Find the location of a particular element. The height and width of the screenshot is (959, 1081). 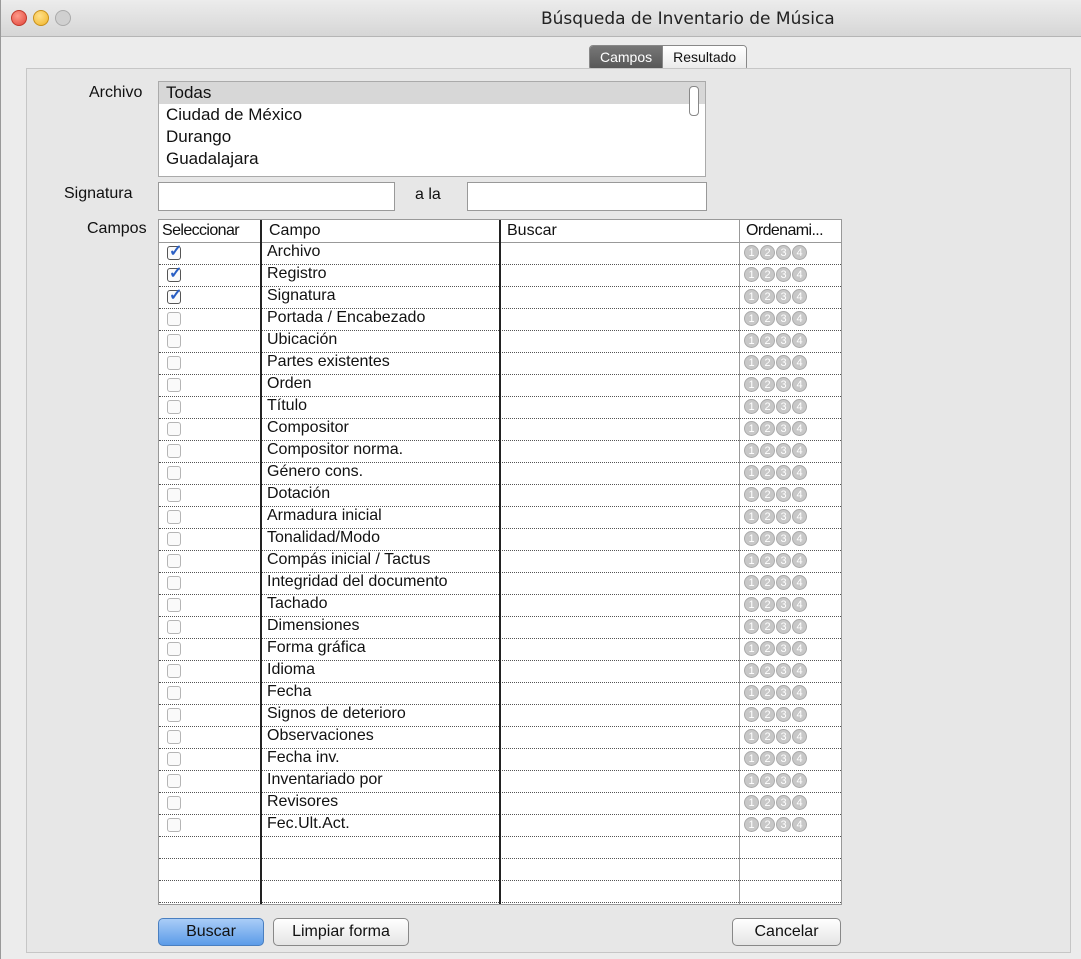

archivo-list-item: Todas is located at coordinates (432, 93).